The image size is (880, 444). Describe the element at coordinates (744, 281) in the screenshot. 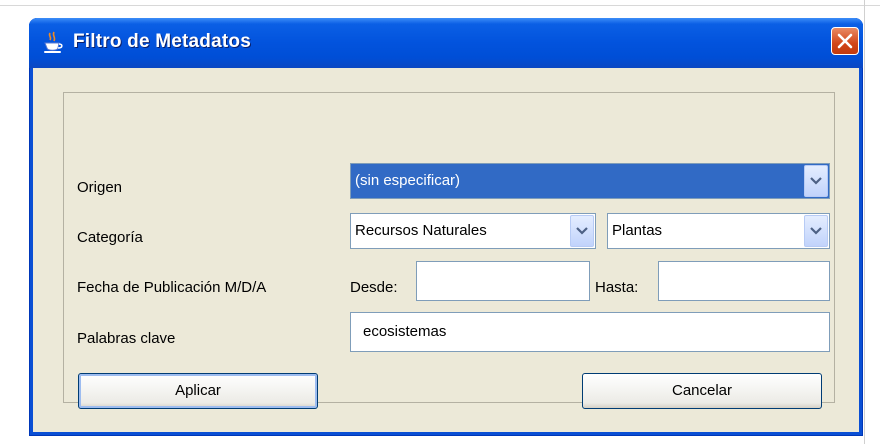

I see `to-date-field` at that location.